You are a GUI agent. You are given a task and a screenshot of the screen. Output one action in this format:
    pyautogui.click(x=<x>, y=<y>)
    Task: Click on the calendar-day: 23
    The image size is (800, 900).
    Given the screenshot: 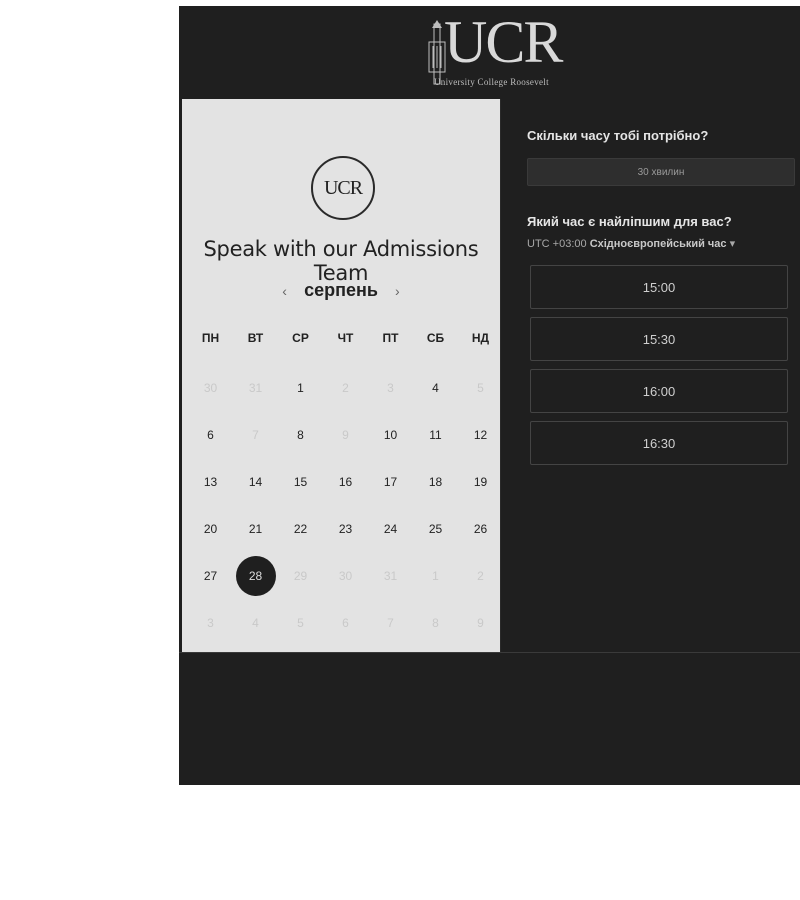 What is the action you would take?
    pyautogui.click(x=345, y=528)
    